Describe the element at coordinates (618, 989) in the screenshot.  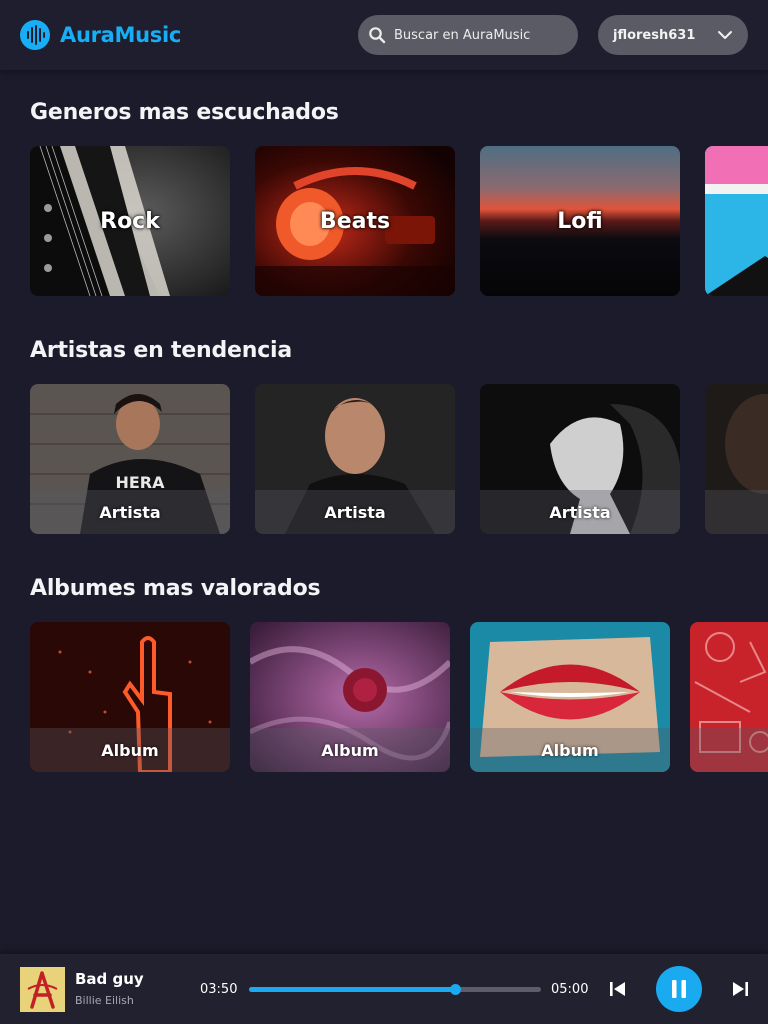
I see `skip-previous-icon` at that location.